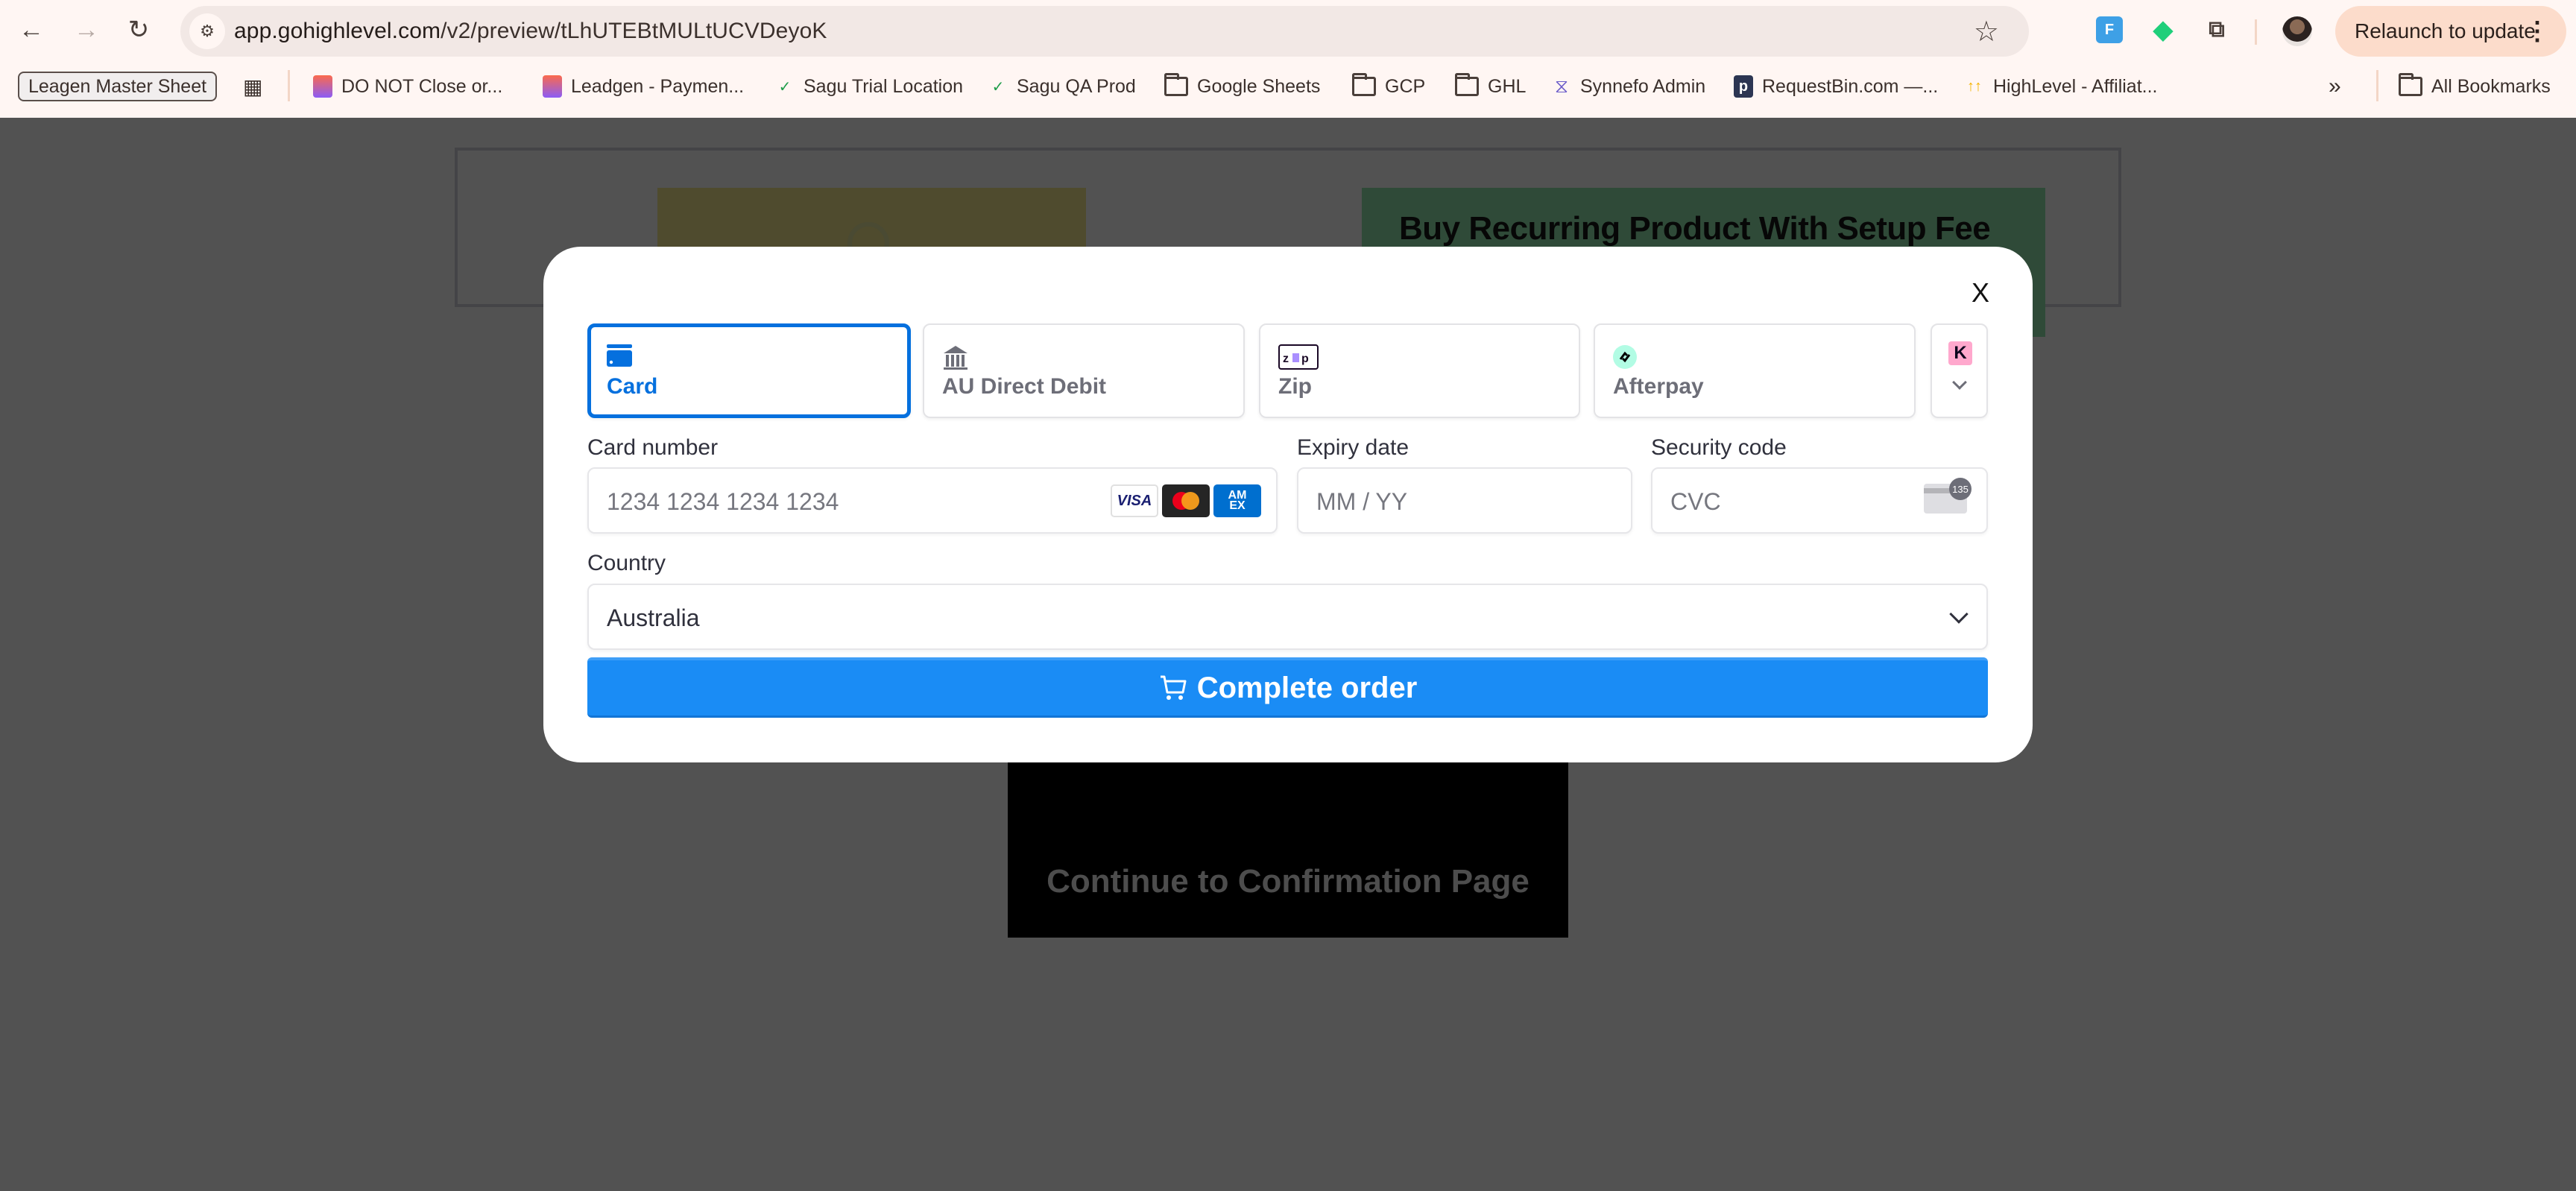  I want to click on expiry-date-input: MM / YY, so click(1465, 500).